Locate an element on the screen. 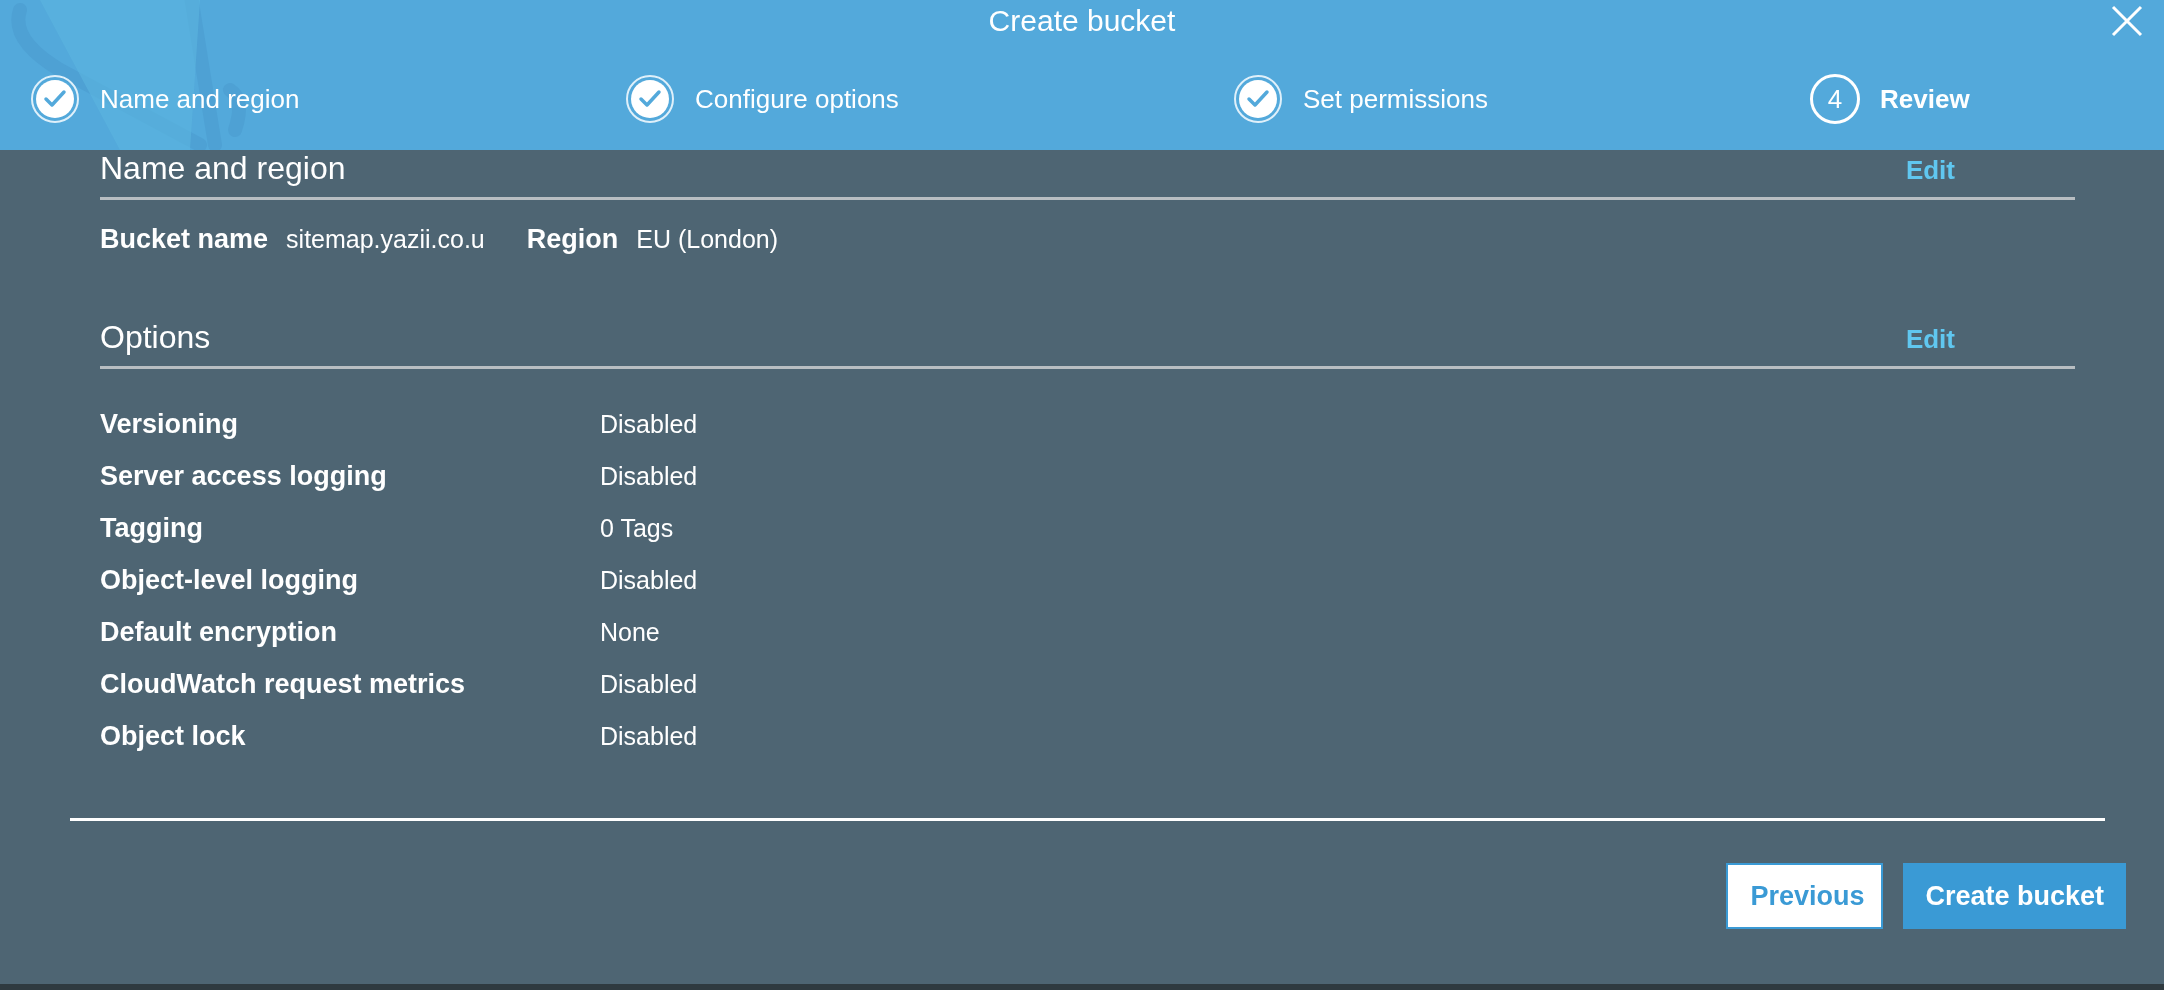 Image resolution: width=2164 pixels, height=990 pixels. option-label: Tagging is located at coordinates (152, 528).